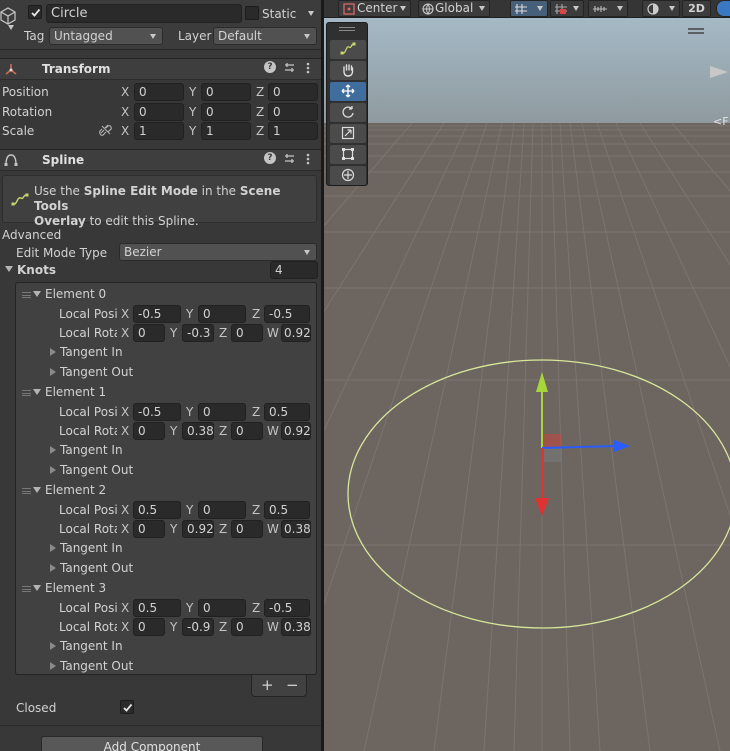  What do you see at coordinates (348, 154) in the screenshot?
I see `rect-tool-button` at bounding box center [348, 154].